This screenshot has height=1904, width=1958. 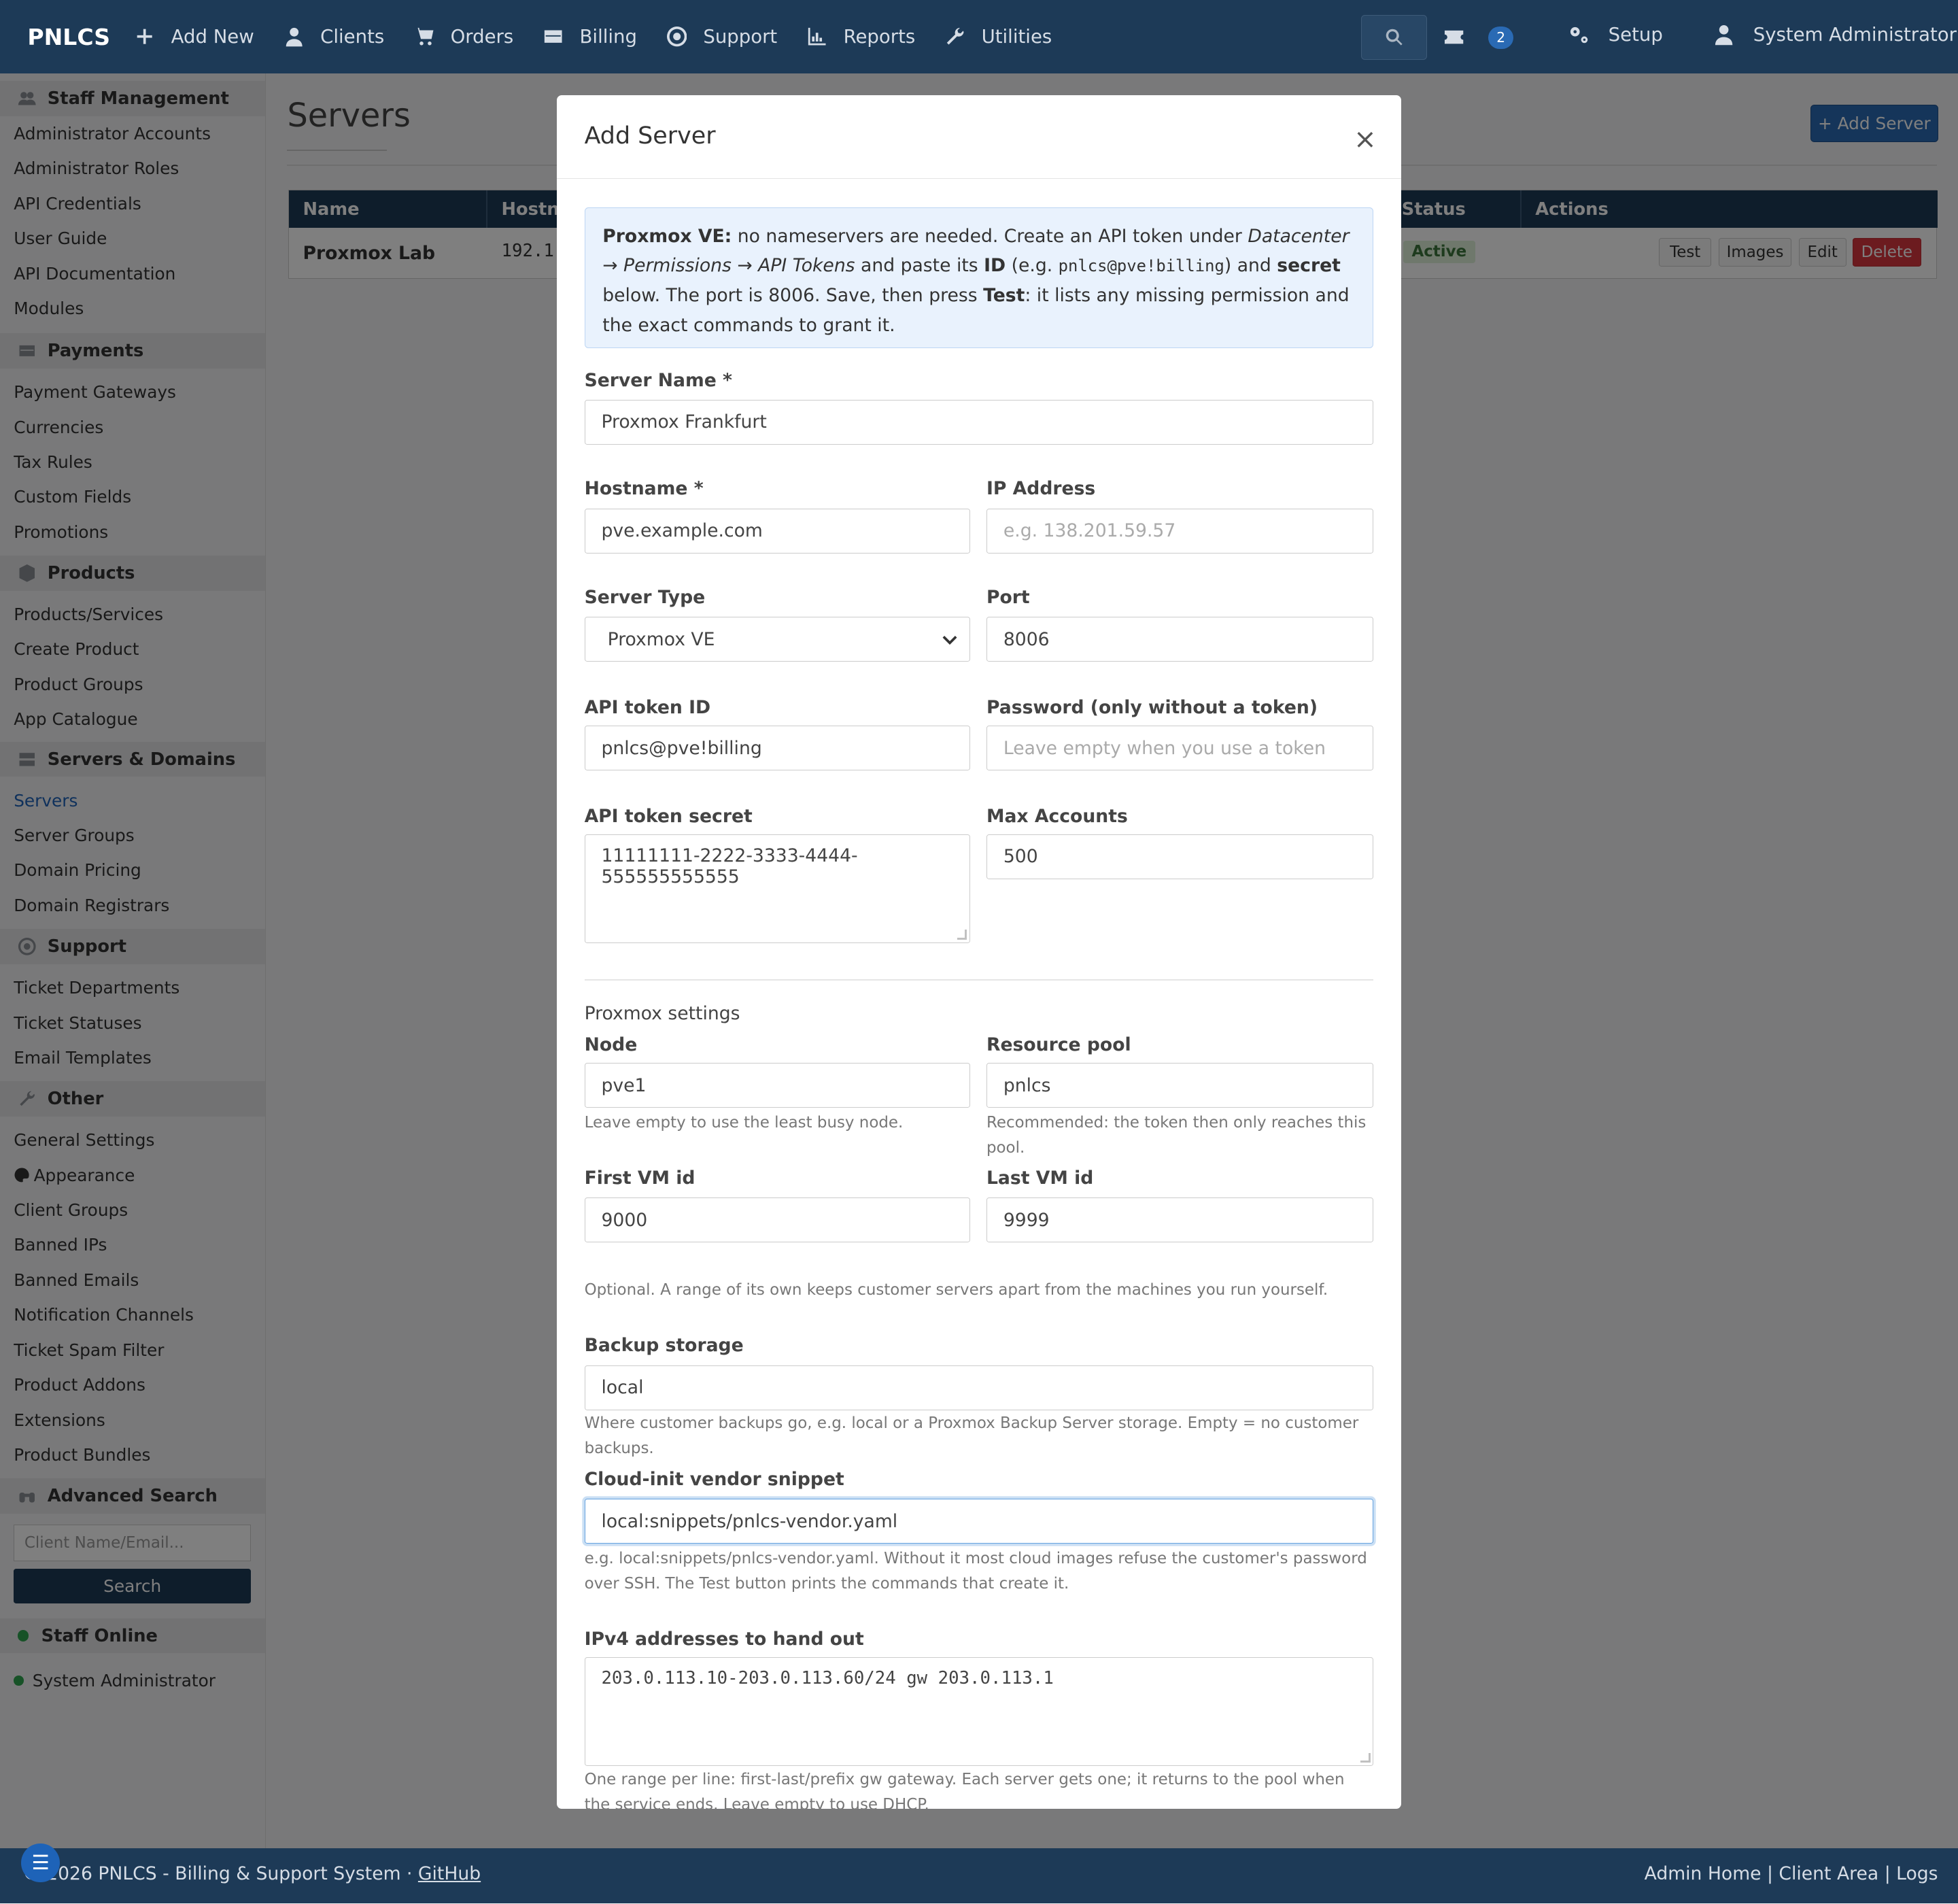 I want to click on info-strong: secret, so click(x=1309, y=266).